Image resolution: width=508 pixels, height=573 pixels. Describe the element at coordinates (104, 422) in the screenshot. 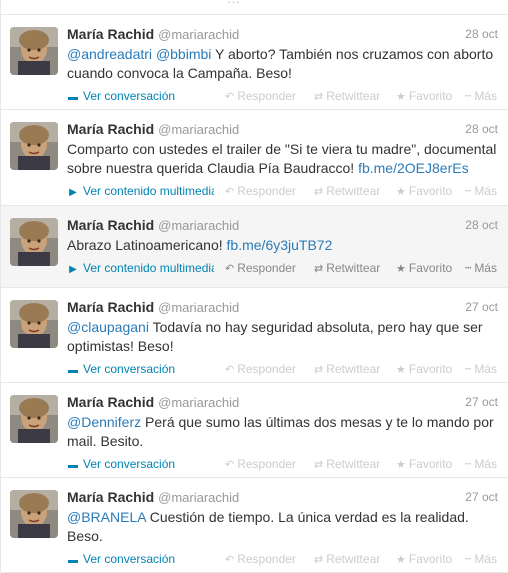

I see `tweet-link: @Denniferz` at that location.